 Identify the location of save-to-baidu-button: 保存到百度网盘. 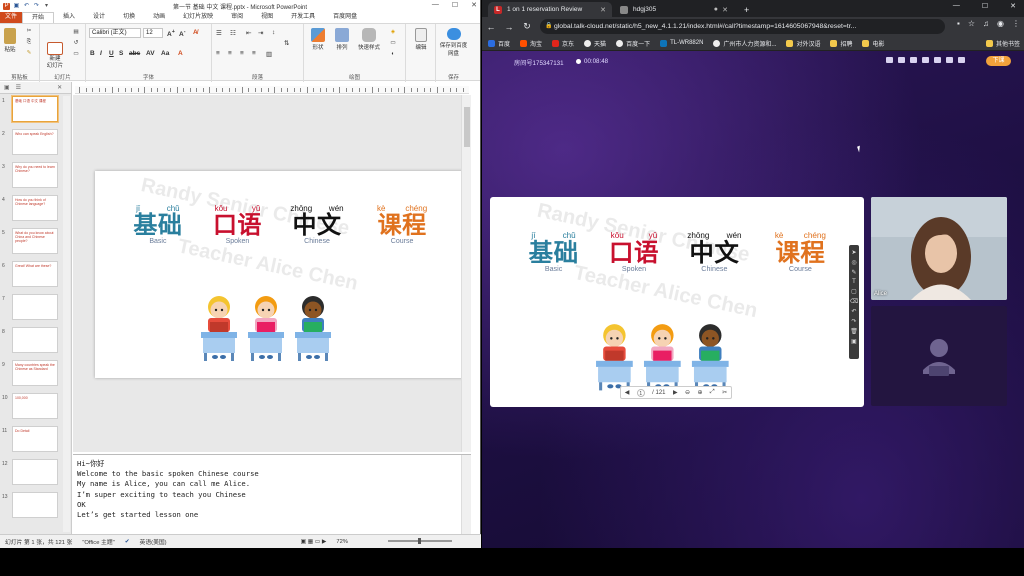
(453, 42).